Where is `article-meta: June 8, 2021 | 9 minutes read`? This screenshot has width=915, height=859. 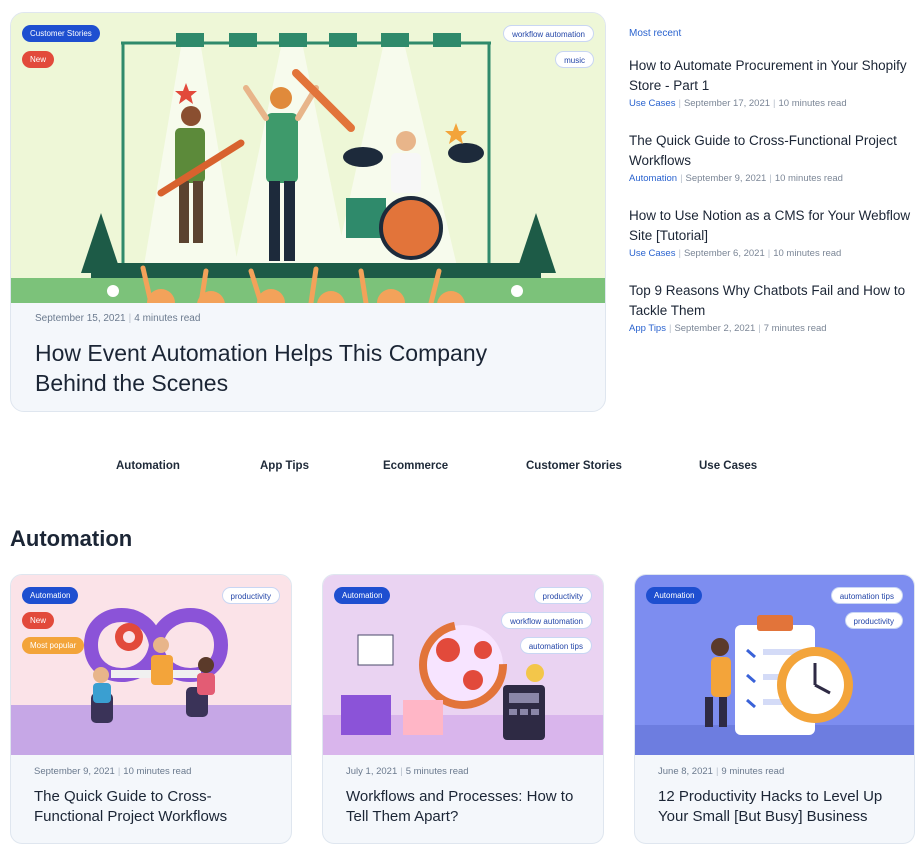 article-meta: June 8, 2021 | 9 minutes read is located at coordinates (721, 771).